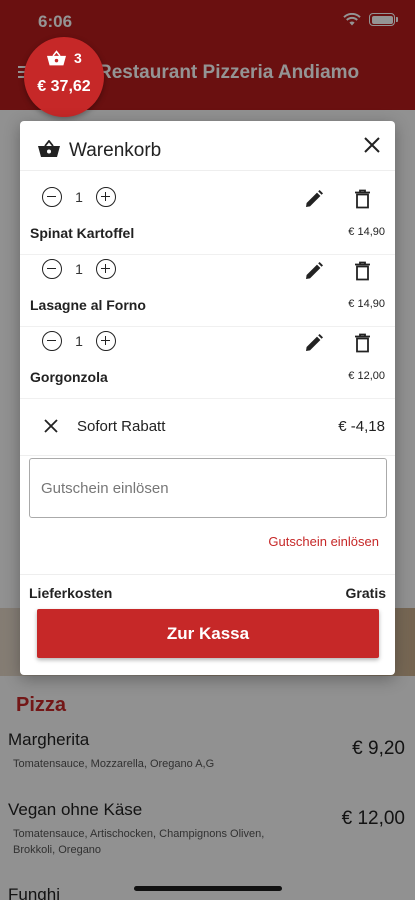 The width and height of the screenshot is (415, 900). I want to click on discount-label: Sofort Rabatt, so click(121, 426).